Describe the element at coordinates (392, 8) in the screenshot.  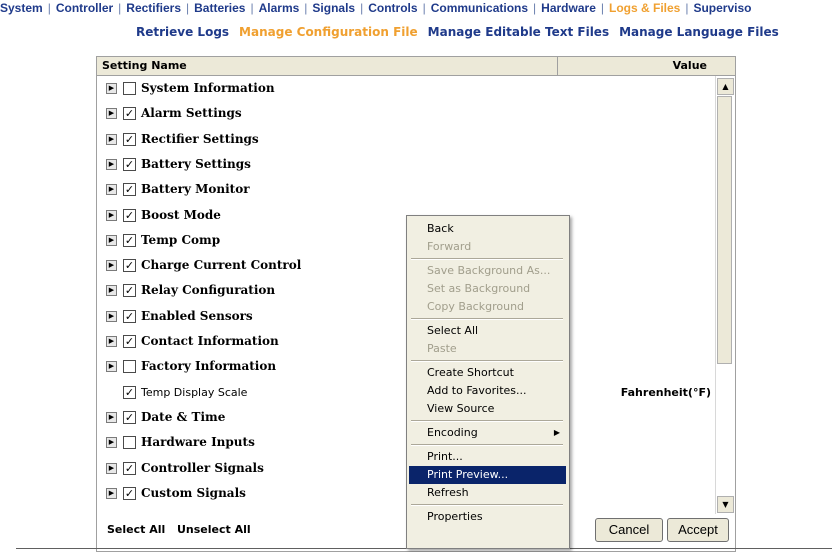
I see `nav-item-controls: Controls` at that location.